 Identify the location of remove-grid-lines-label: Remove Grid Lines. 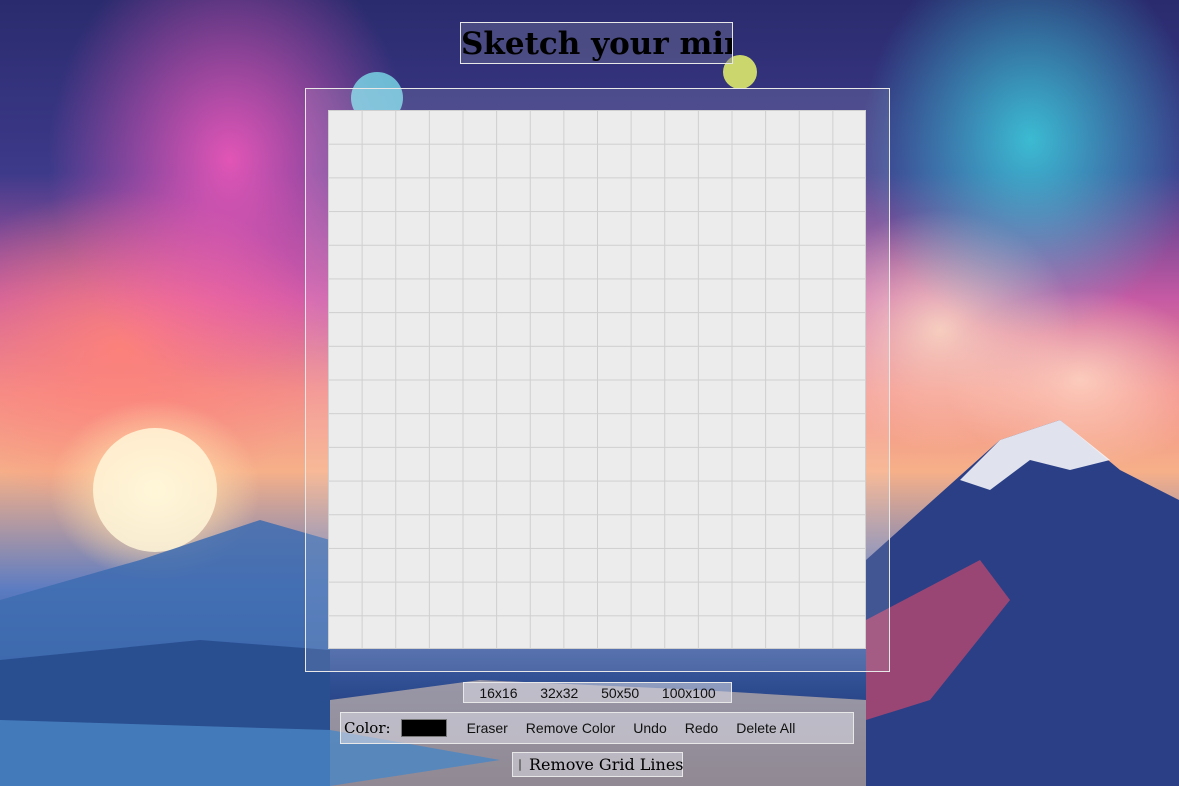
(606, 764).